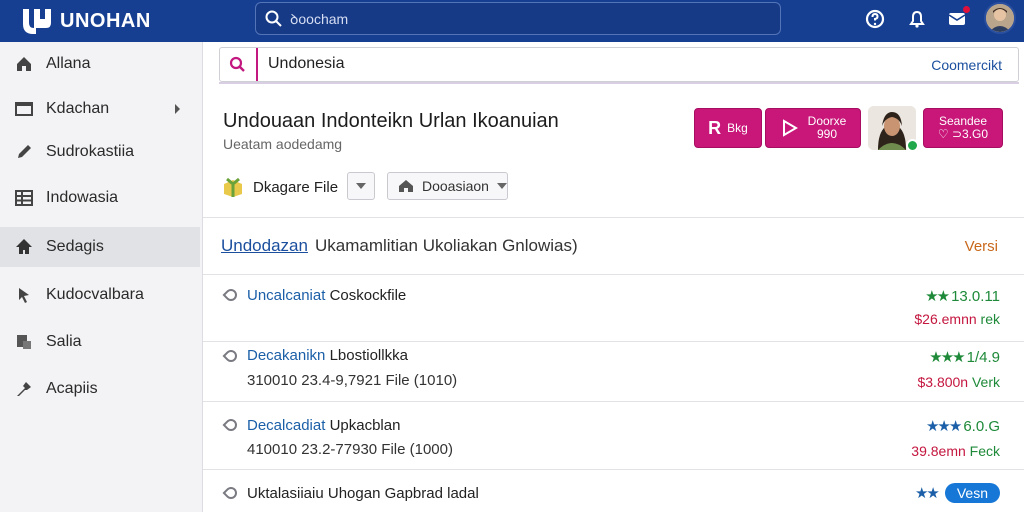  I want to click on item-price: $3.800n Verk, so click(958, 382).